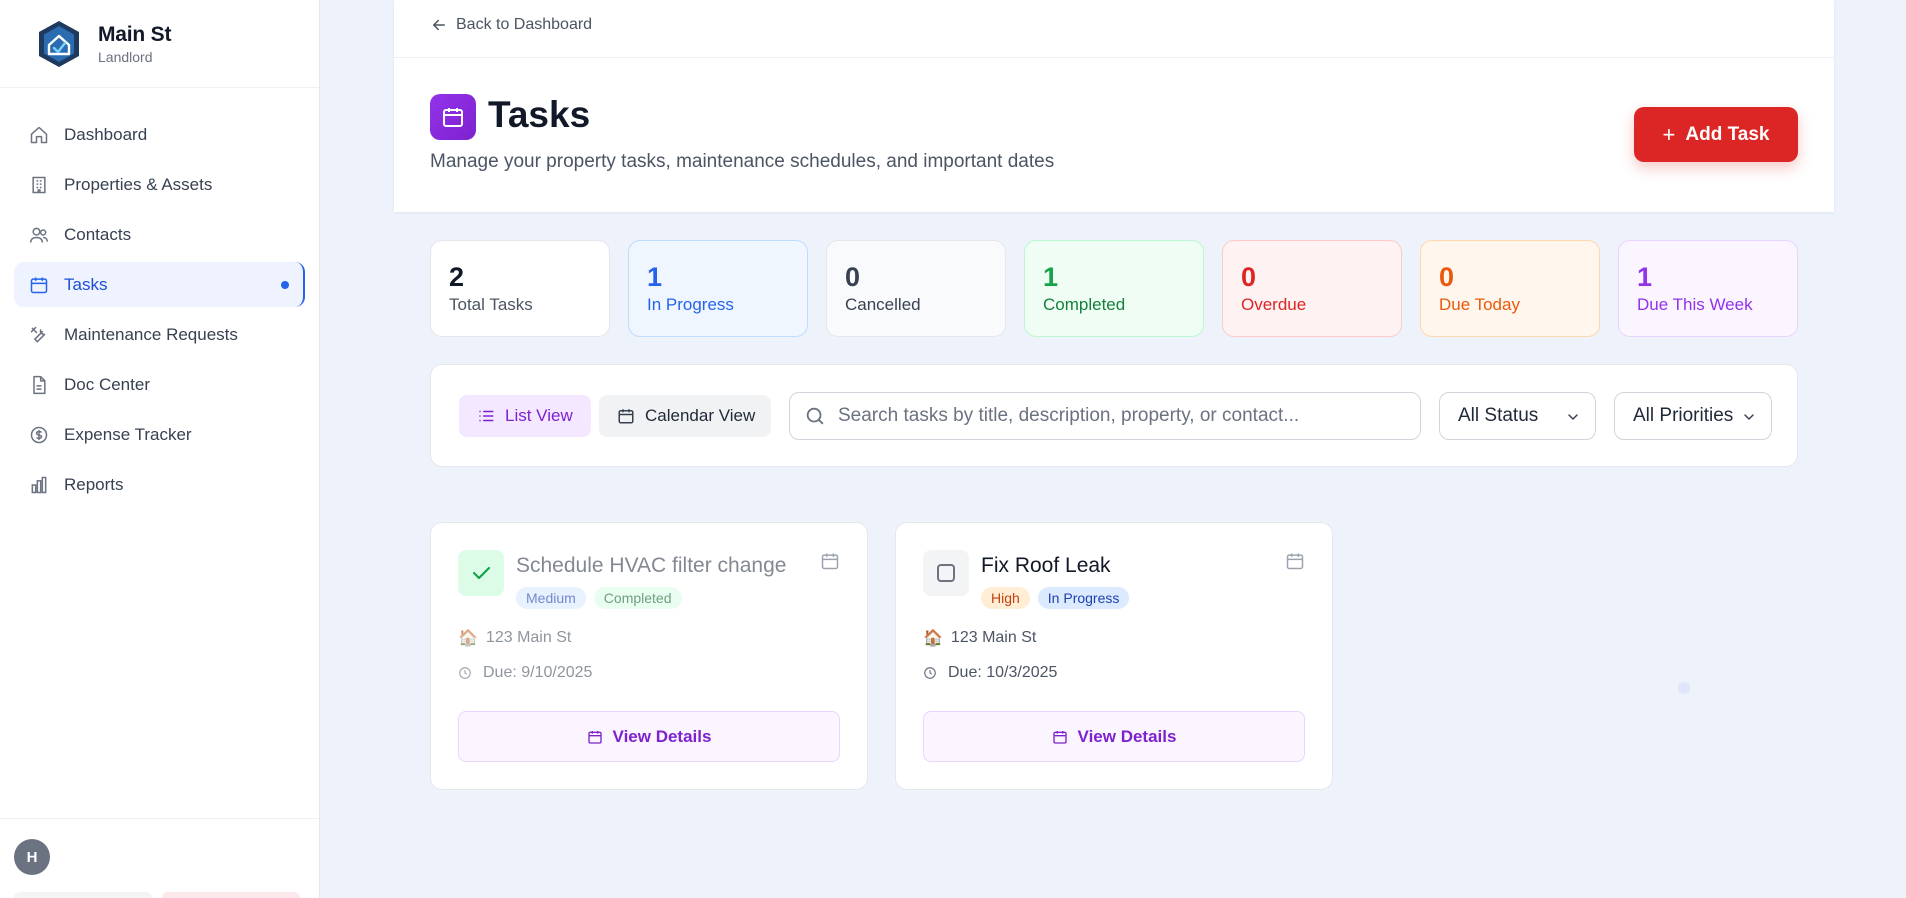 This screenshot has height=898, width=1906. Describe the element at coordinates (32, 857) in the screenshot. I see `avatar: H` at that location.